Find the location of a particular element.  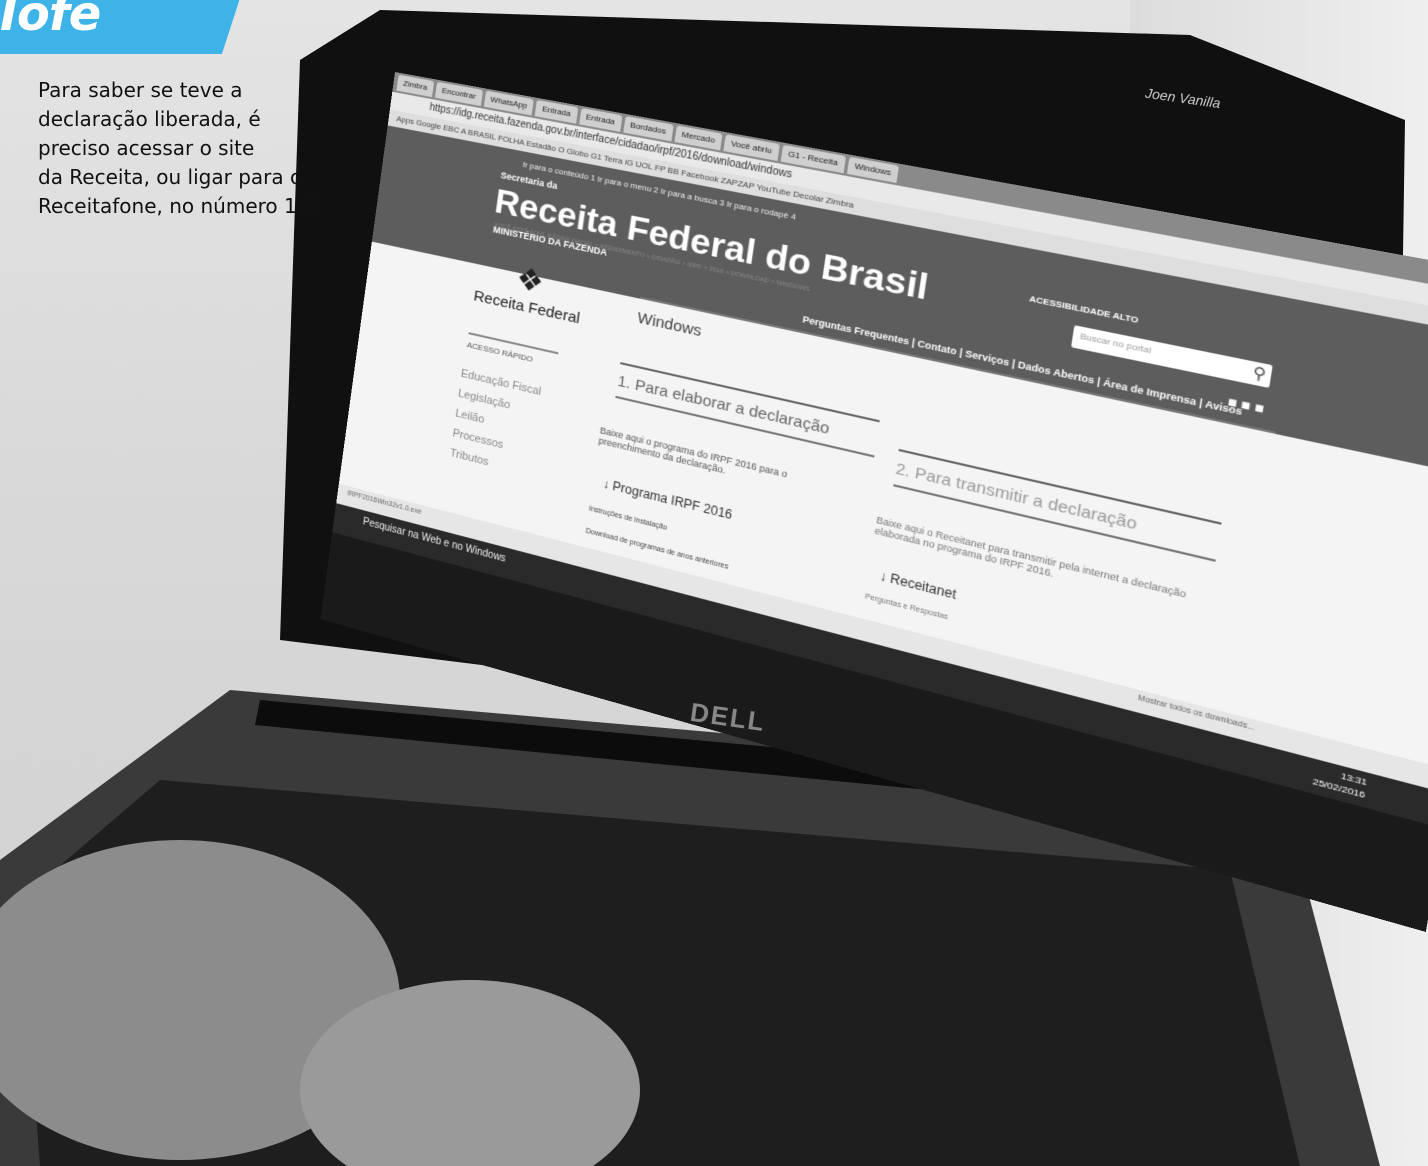

caption-line: Para saber se teve a is located at coordinates (140, 90).